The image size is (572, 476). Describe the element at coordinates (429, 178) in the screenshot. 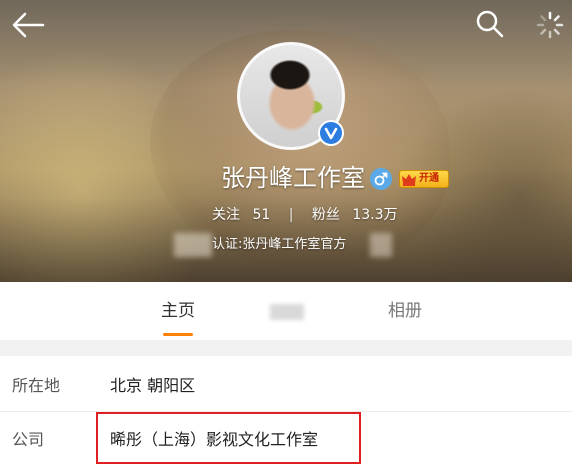

I see `vip-label: 开通` at that location.